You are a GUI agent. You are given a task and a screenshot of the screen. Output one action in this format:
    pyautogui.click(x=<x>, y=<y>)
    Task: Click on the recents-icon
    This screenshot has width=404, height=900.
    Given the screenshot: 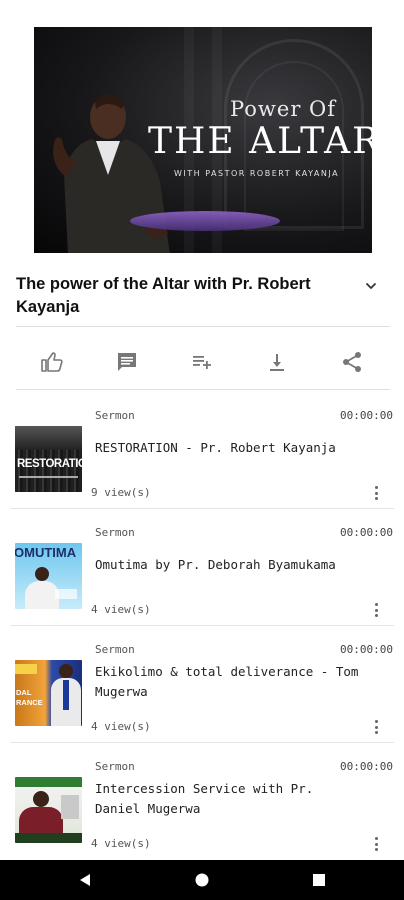 What is the action you would take?
    pyautogui.click(x=319, y=880)
    